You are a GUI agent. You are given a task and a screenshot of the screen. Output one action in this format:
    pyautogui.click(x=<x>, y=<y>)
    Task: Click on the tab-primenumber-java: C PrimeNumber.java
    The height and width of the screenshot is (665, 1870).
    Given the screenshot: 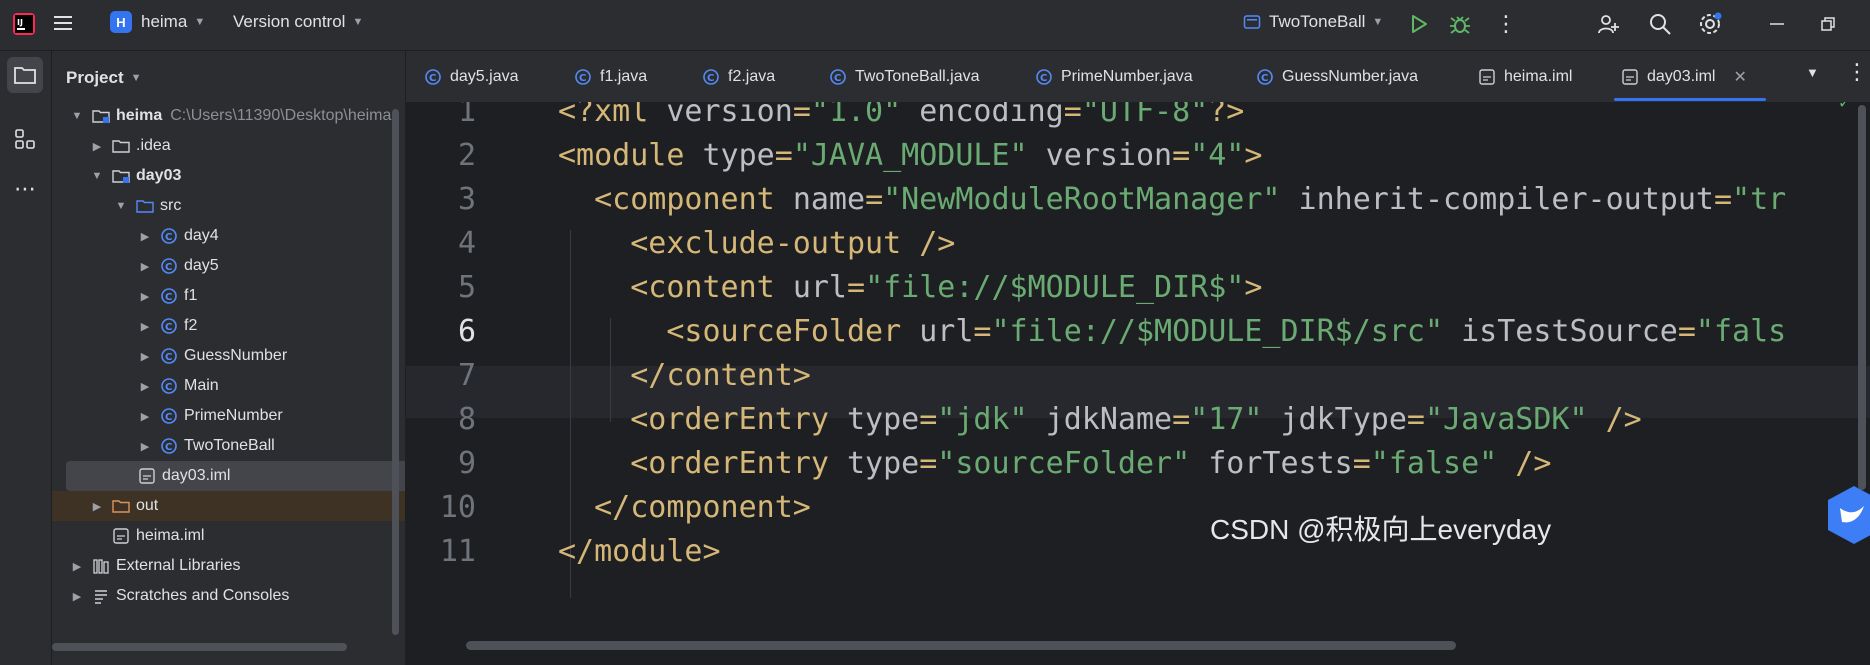 What is the action you would take?
    pyautogui.click(x=1114, y=76)
    